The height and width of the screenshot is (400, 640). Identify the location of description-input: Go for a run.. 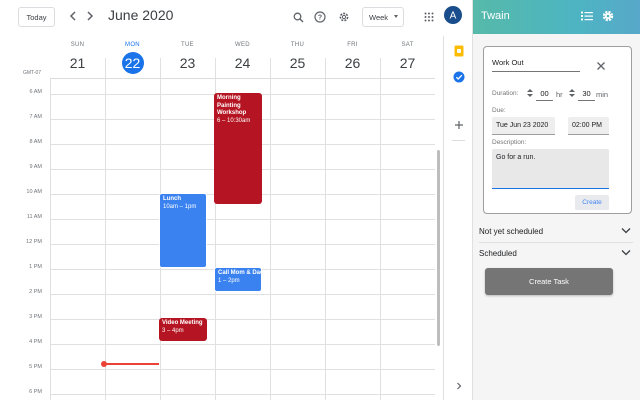
(550, 169).